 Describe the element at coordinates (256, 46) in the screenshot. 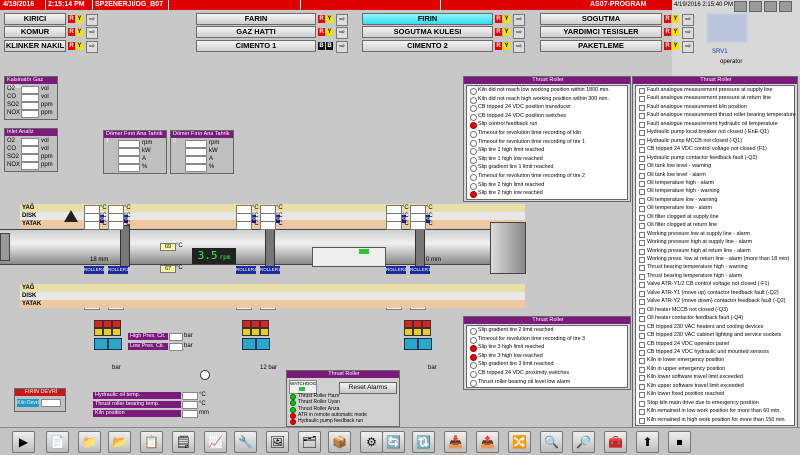

I see `section-button-cimento-1: CIMENTO 1` at that location.